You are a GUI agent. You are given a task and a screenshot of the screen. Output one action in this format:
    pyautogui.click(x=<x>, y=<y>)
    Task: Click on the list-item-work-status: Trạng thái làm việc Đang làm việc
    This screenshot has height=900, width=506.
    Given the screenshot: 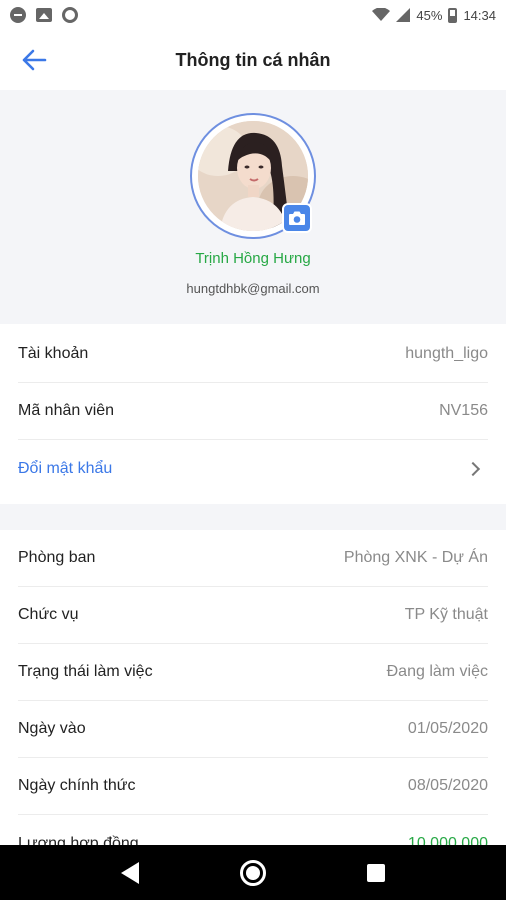 What is the action you would take?
    pyautogui.click(x=253, y=672)
    